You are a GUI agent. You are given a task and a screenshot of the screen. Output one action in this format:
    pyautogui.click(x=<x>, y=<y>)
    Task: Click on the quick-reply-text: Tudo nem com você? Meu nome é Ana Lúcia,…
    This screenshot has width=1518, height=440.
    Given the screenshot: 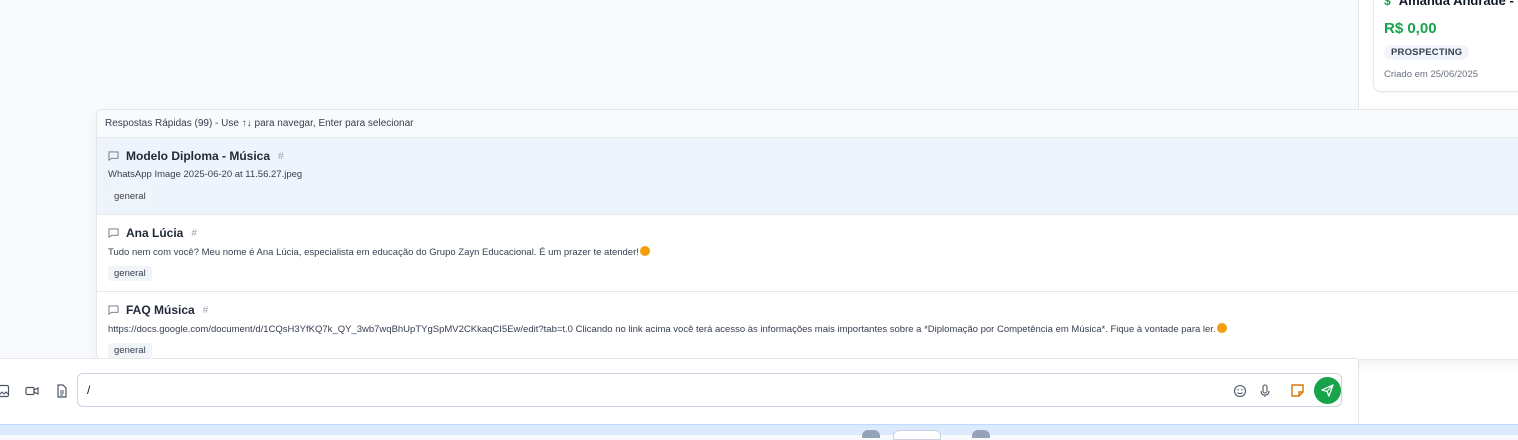 What is the action you would take?
    pyautogui.click(x=373, y=252)
    